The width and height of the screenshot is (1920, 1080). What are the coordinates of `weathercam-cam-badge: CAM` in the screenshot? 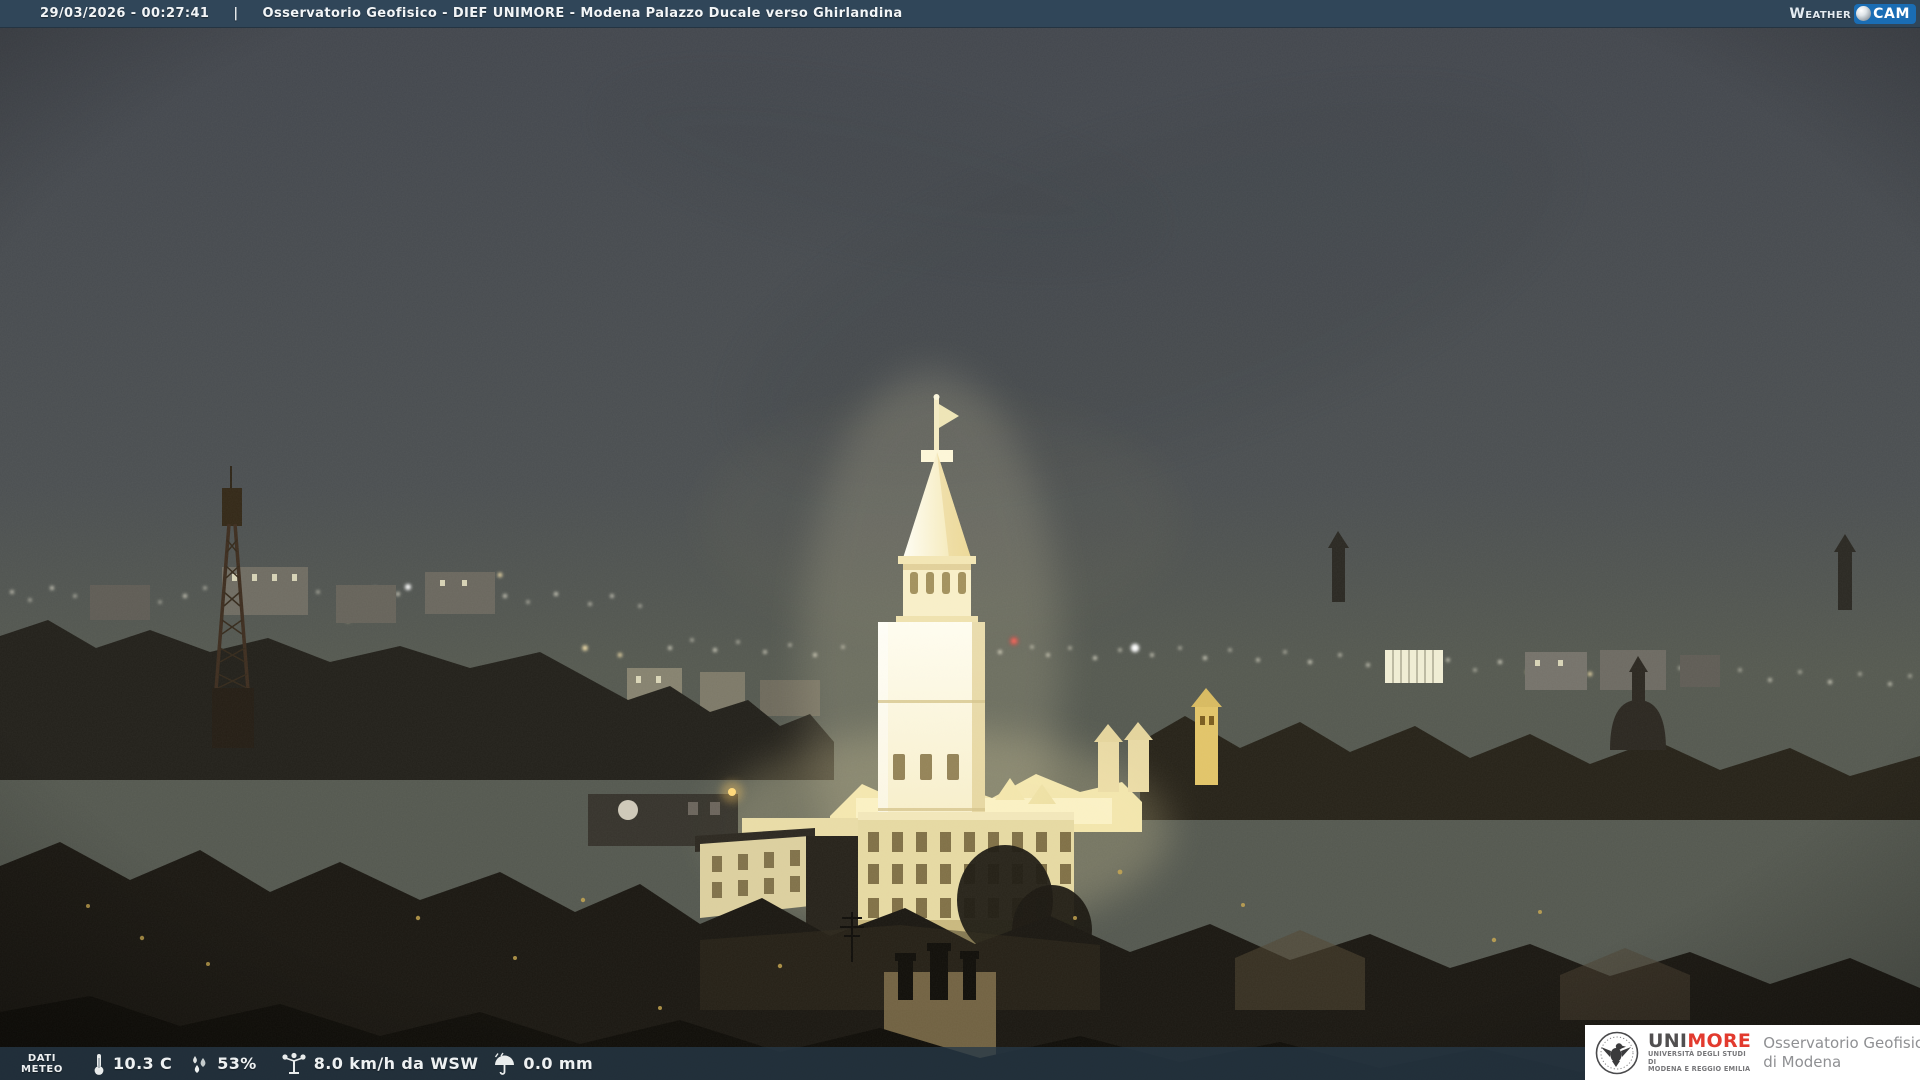 It's located at (1885, 13).